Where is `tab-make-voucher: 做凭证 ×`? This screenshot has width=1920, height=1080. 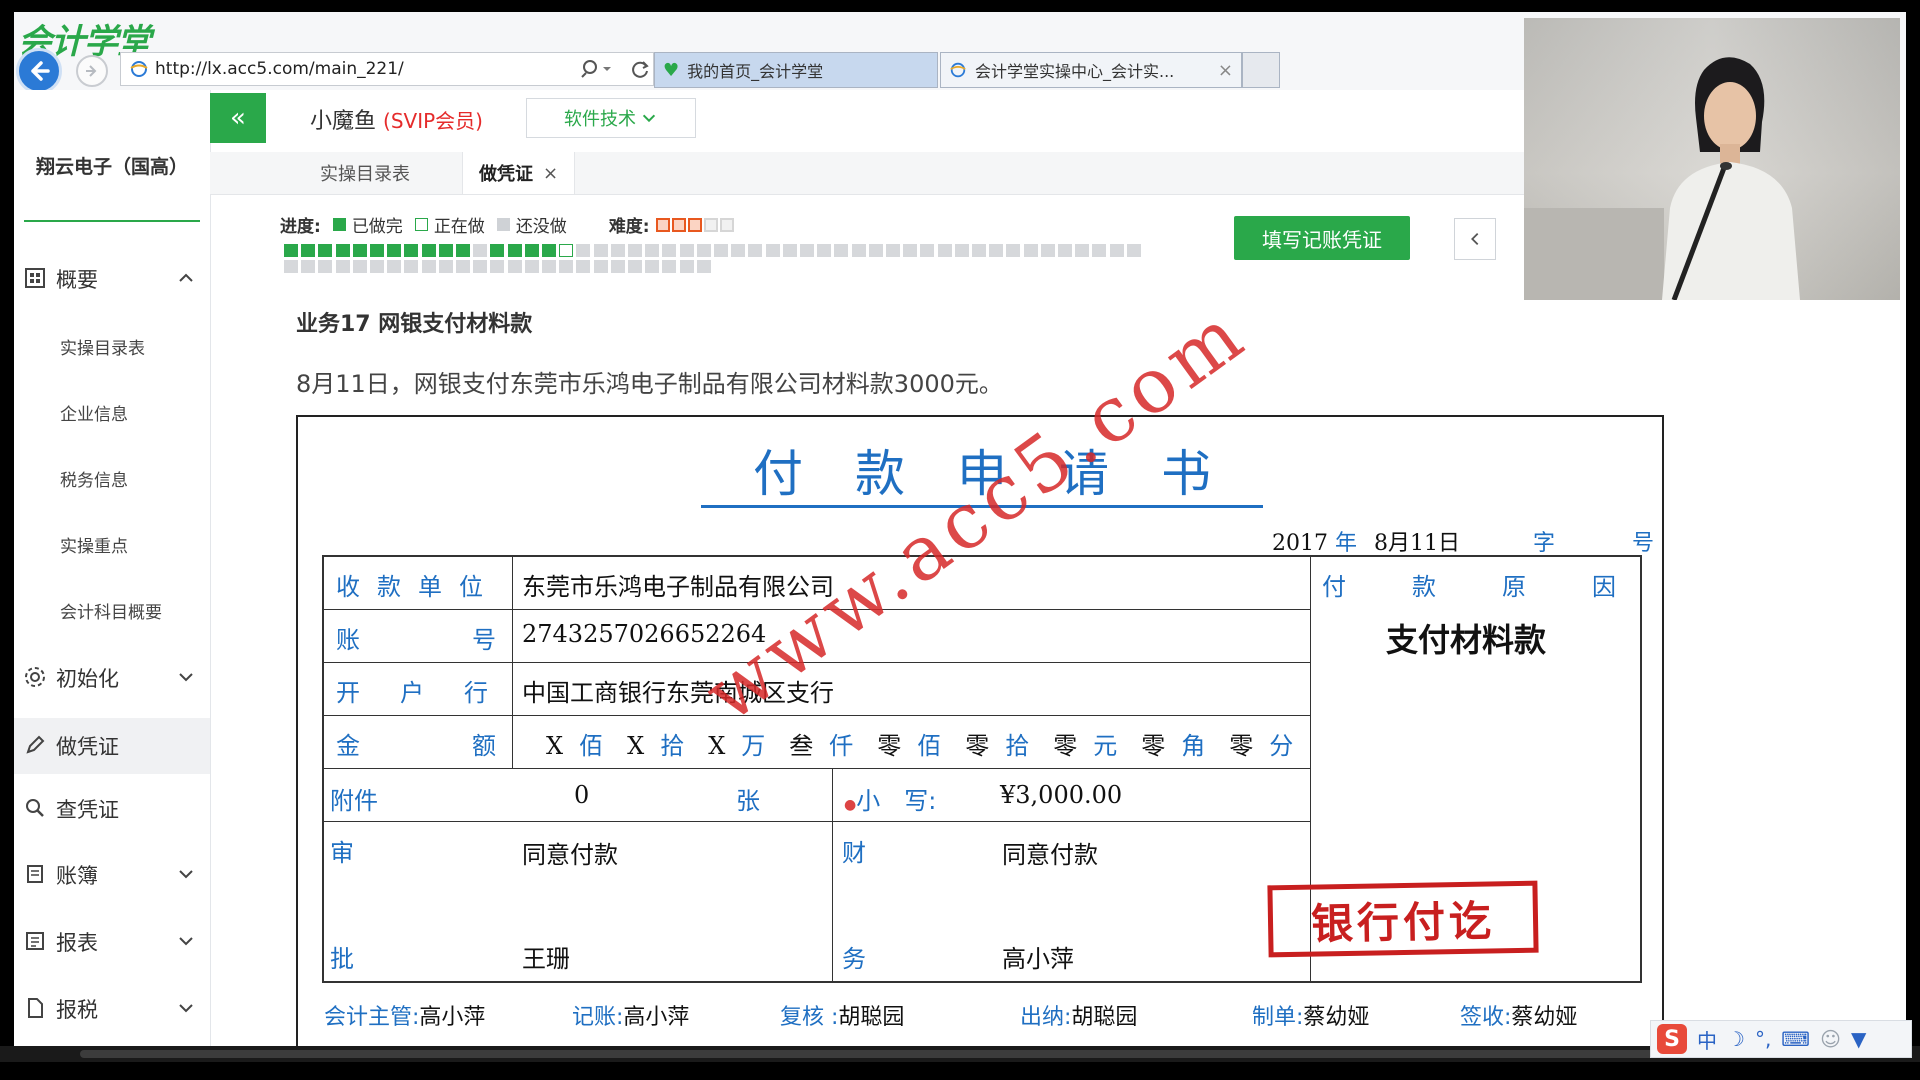
tab-make-voucher: 做凭证 × is located at coordinates (519, 173).